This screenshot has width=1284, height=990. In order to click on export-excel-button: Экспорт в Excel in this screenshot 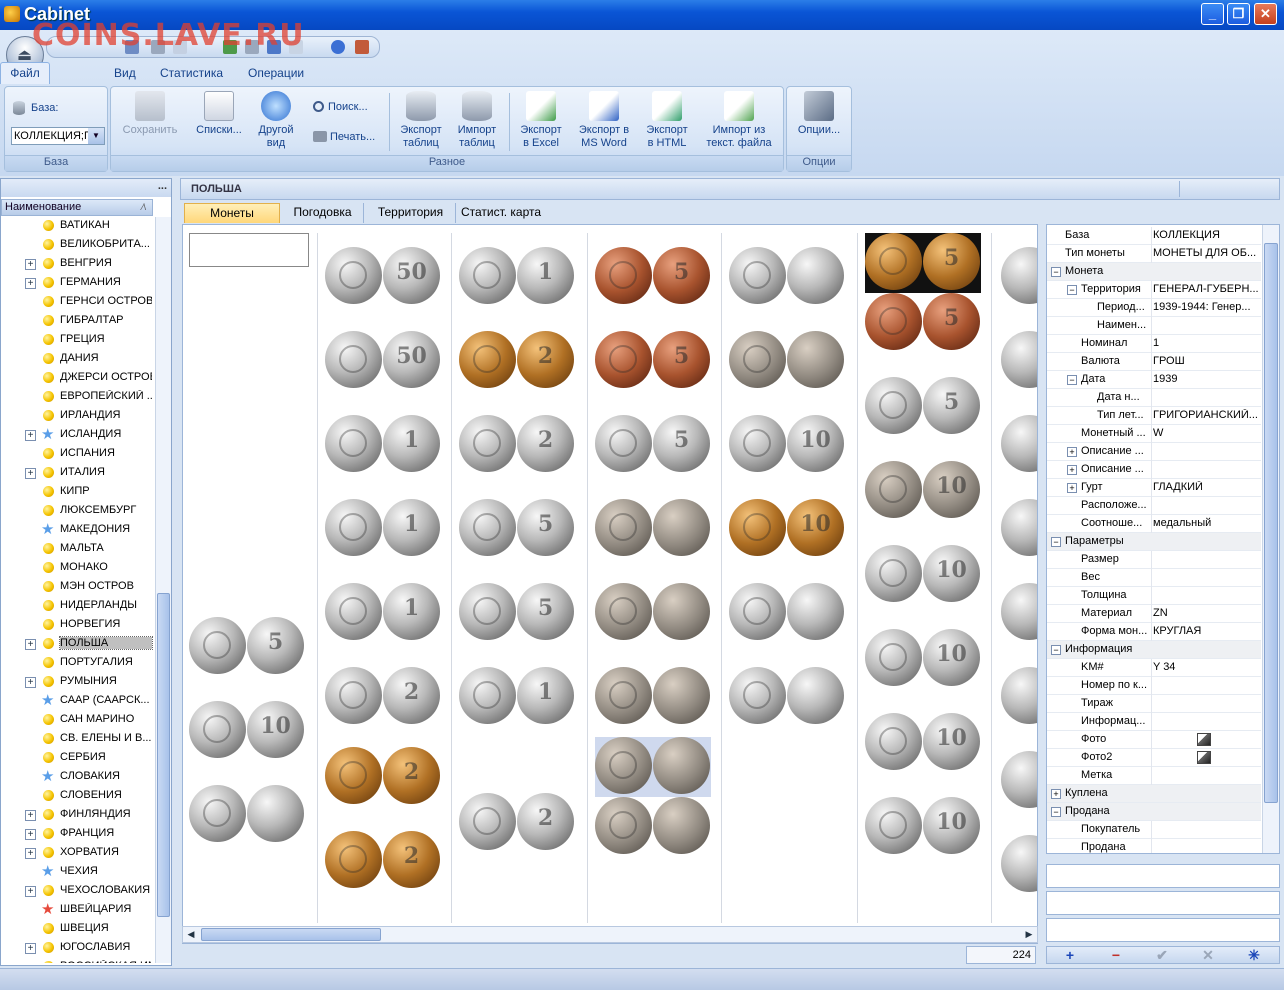, I will do `click(541, 120)`.